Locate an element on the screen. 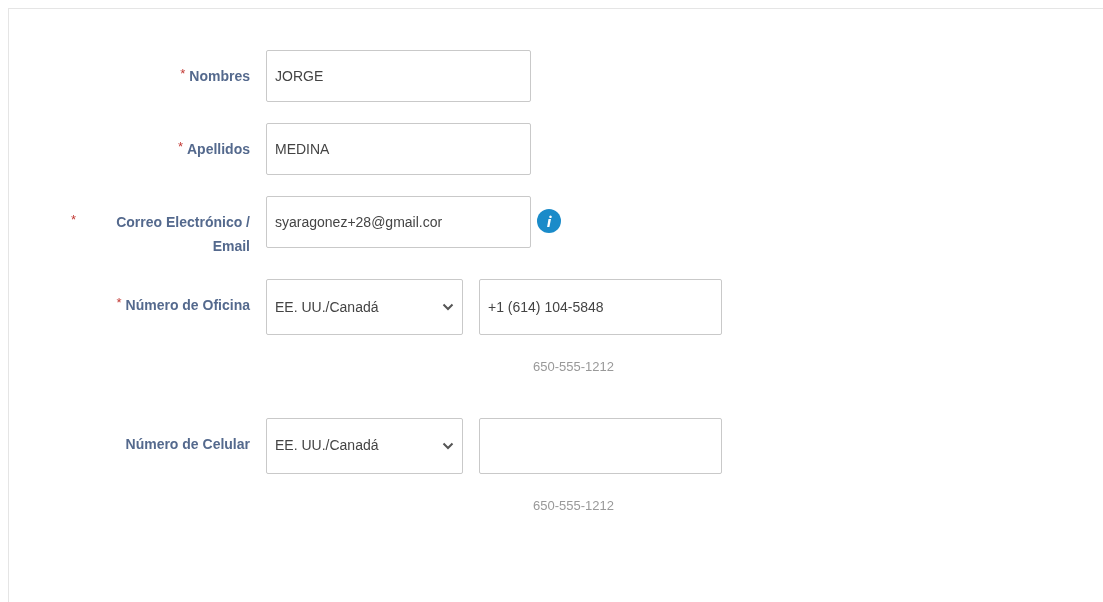 This screenshot has height=602, width=1103. text-field: JORGE is located at coordinates (398, 76).